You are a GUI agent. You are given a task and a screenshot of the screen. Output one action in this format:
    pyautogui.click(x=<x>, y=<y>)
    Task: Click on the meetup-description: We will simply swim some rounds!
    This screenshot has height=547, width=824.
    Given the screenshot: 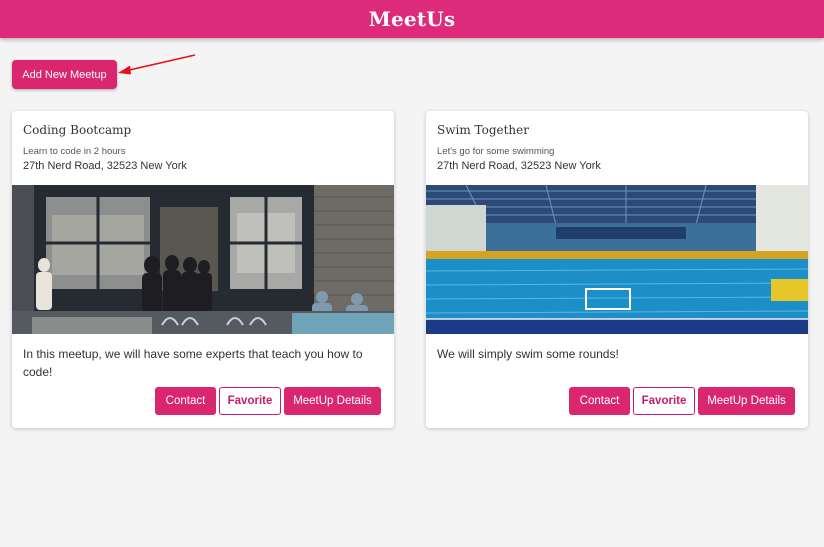 What is the action you would take?
    pyautogui.click(x=528, y=354)
    